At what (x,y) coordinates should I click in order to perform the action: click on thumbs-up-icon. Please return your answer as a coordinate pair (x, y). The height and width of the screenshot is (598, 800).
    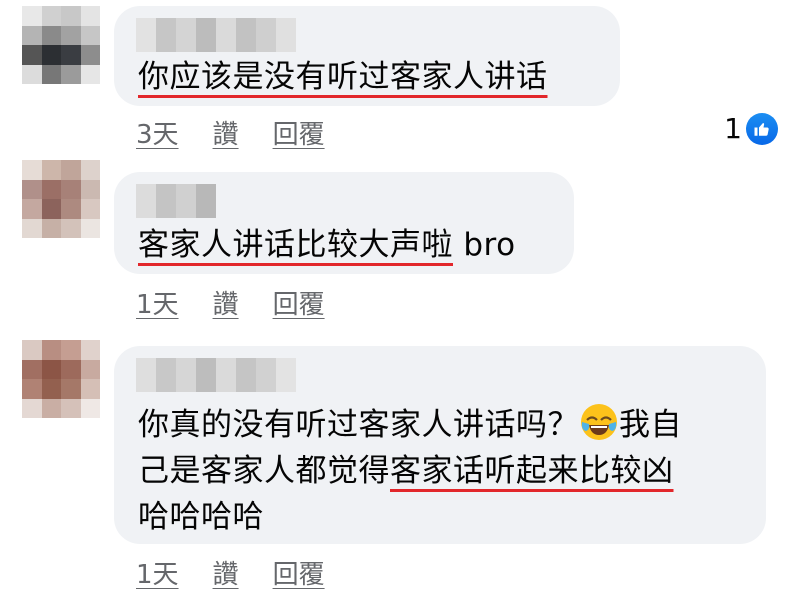
    Looking at the image, I should click on (762, 128).